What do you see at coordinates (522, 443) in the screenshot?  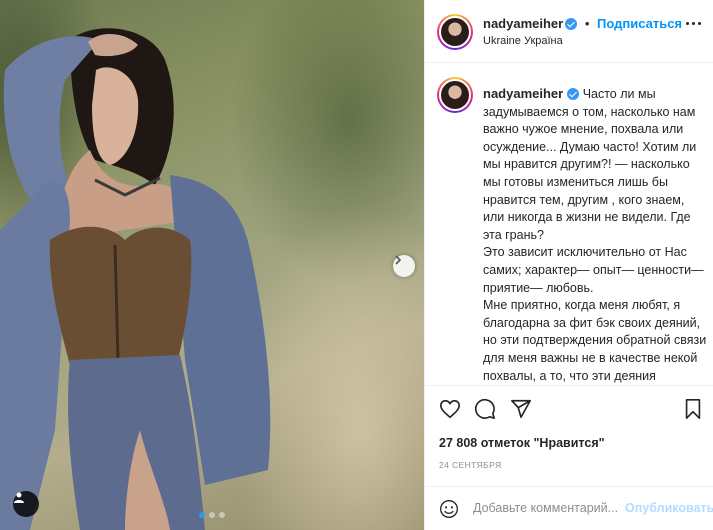 I see `likes-count: 27 808 отметок "Нравится"` at bounding box center [522, 443].